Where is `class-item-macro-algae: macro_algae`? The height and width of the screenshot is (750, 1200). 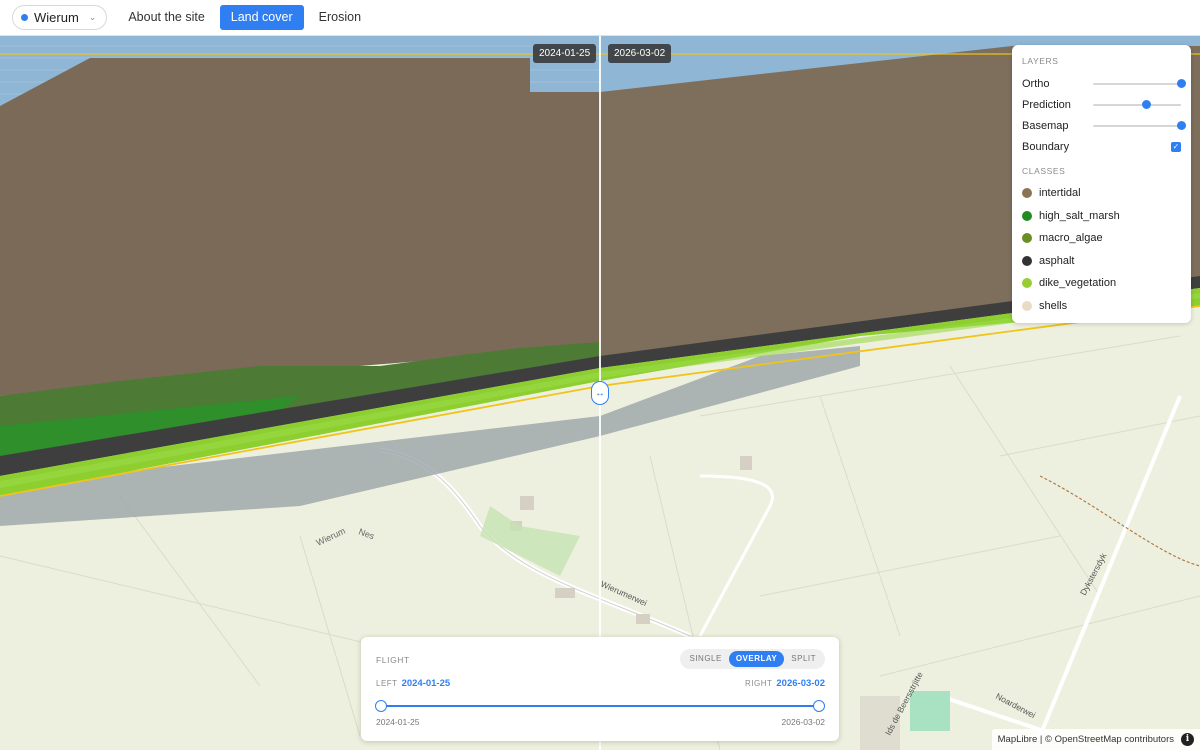 class-item-macro-algae: macro_algae is located at coordinates (1101, 238).